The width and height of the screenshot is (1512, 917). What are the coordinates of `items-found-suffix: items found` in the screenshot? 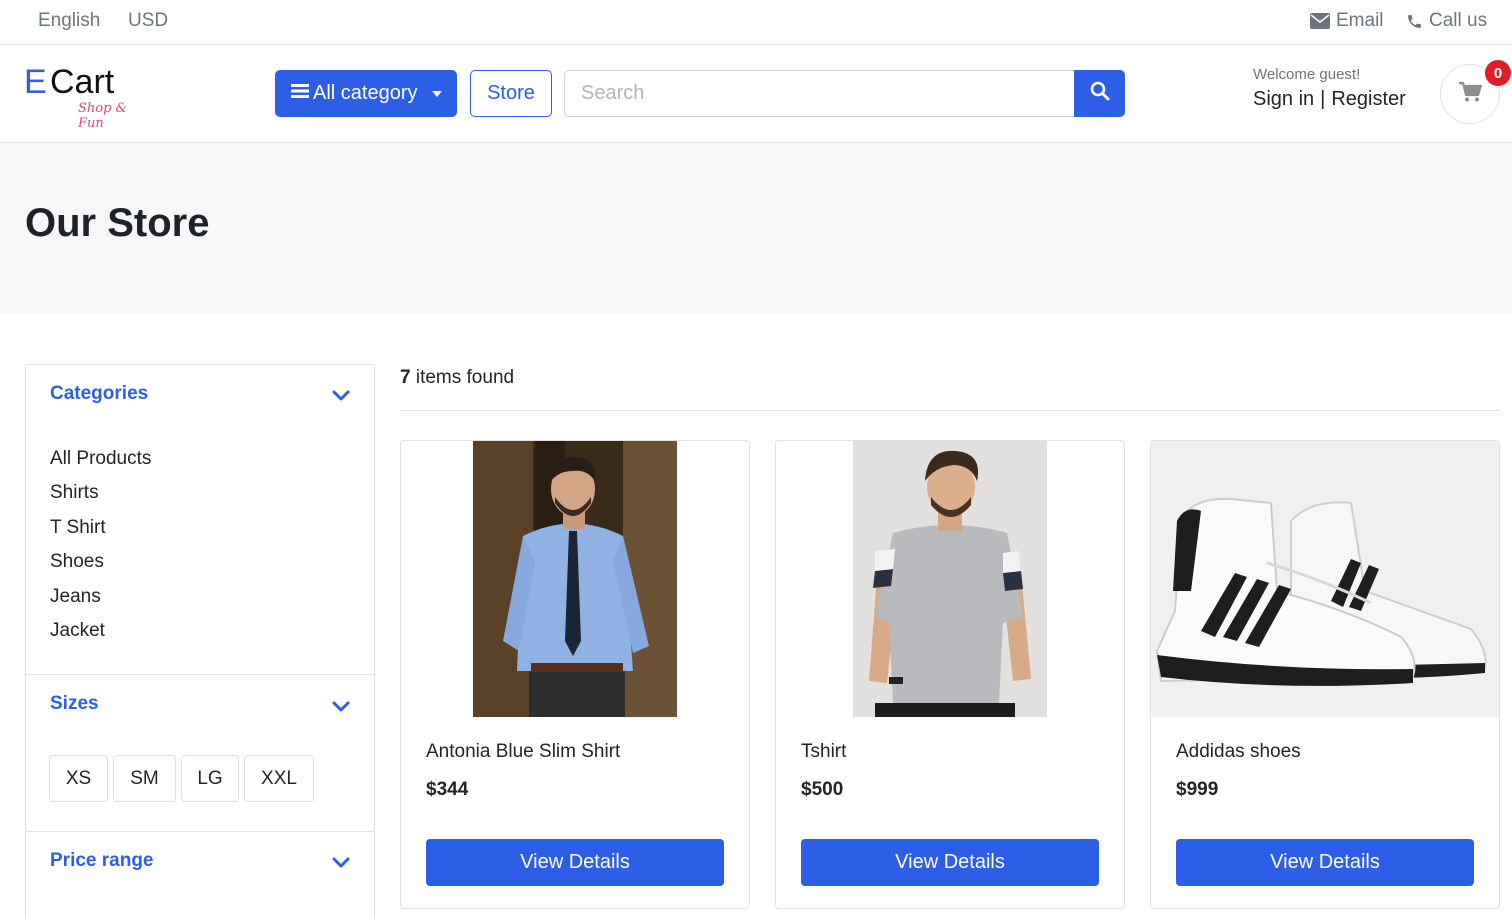 It's located at (465, 377).